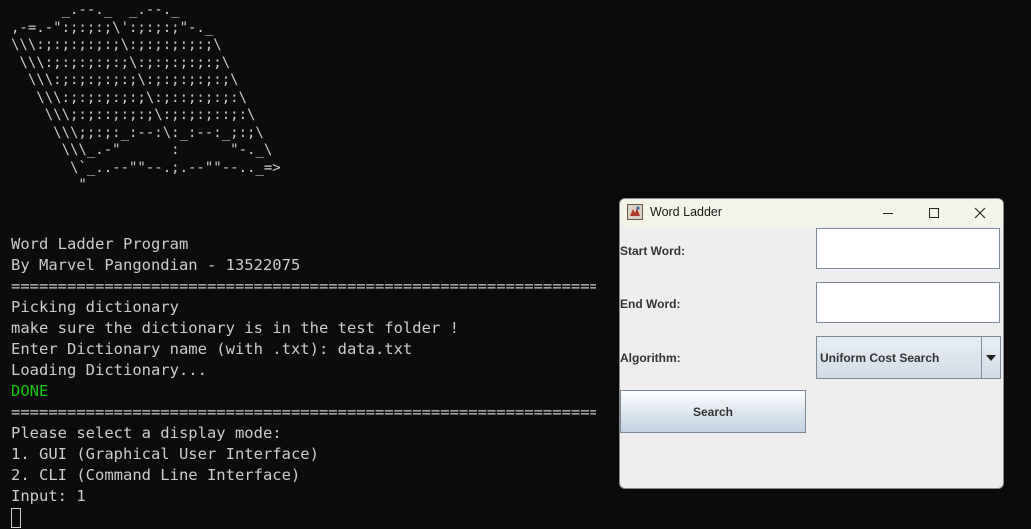  I want to click on gui-option-line: 1. GUI (Graphical User Interface), so click(165, 454).